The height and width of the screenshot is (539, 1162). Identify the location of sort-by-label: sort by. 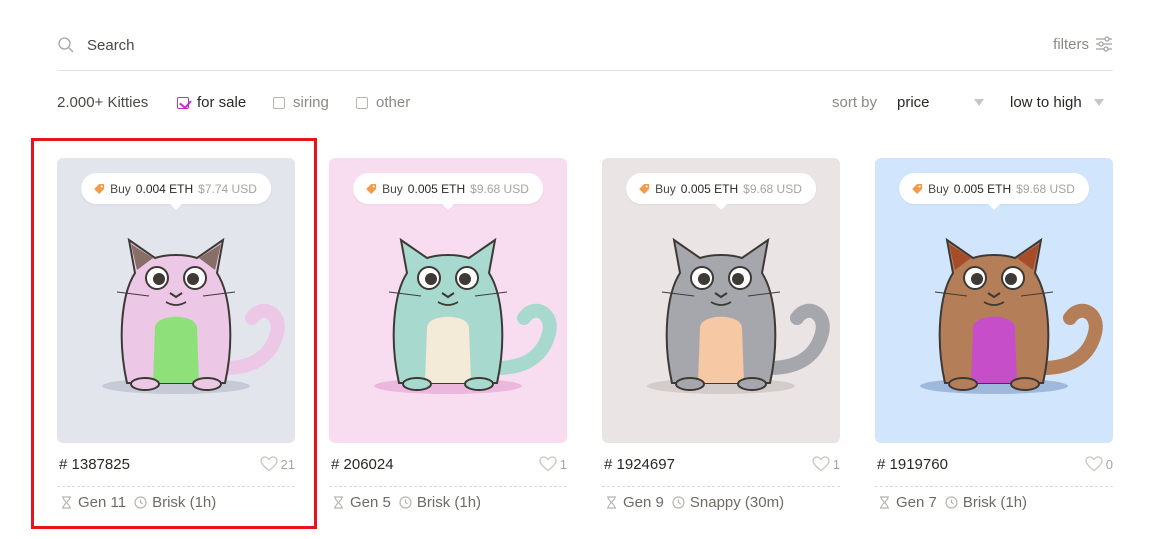
(855, 102).